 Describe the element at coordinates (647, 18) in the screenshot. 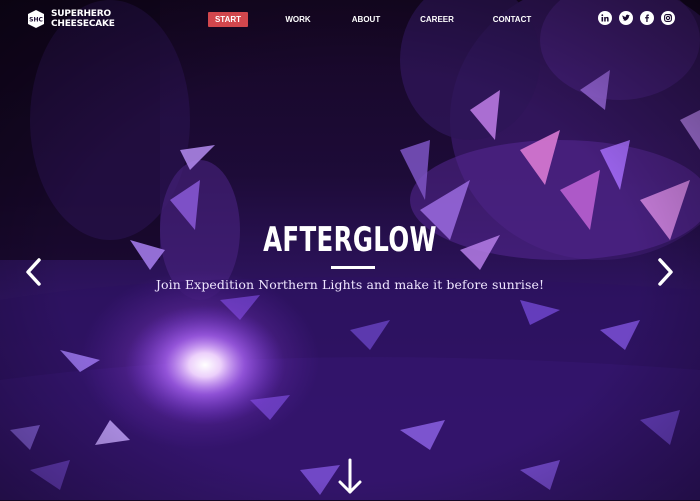

I see `facebook-icon` at that location.